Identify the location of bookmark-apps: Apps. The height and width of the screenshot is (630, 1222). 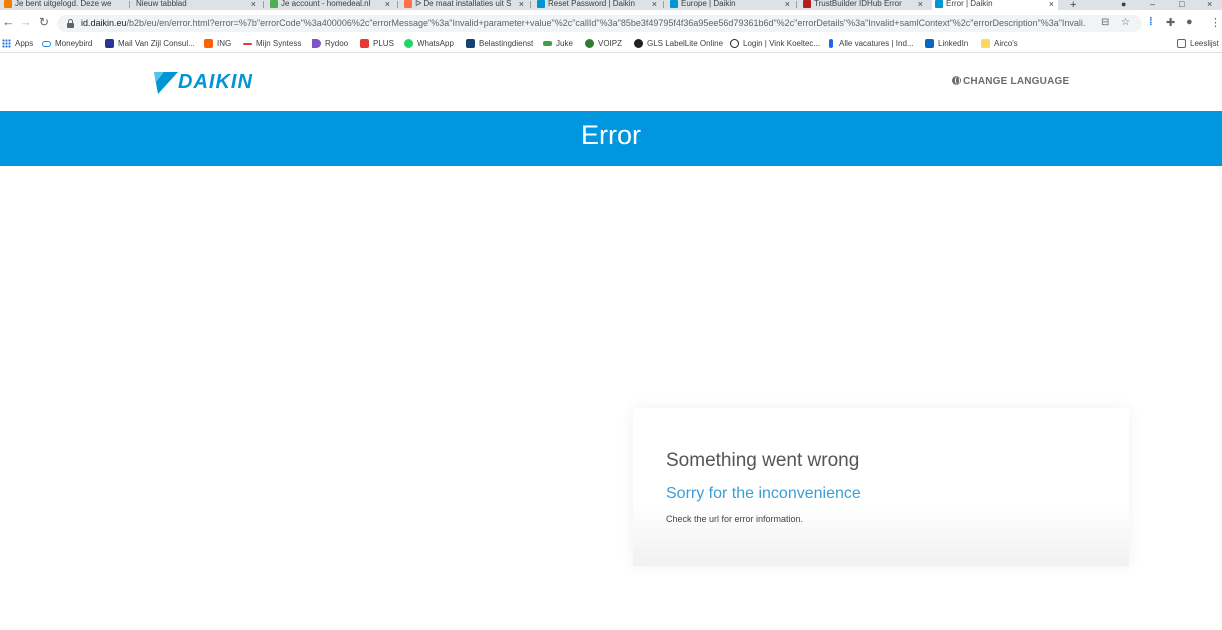
(17, 44).